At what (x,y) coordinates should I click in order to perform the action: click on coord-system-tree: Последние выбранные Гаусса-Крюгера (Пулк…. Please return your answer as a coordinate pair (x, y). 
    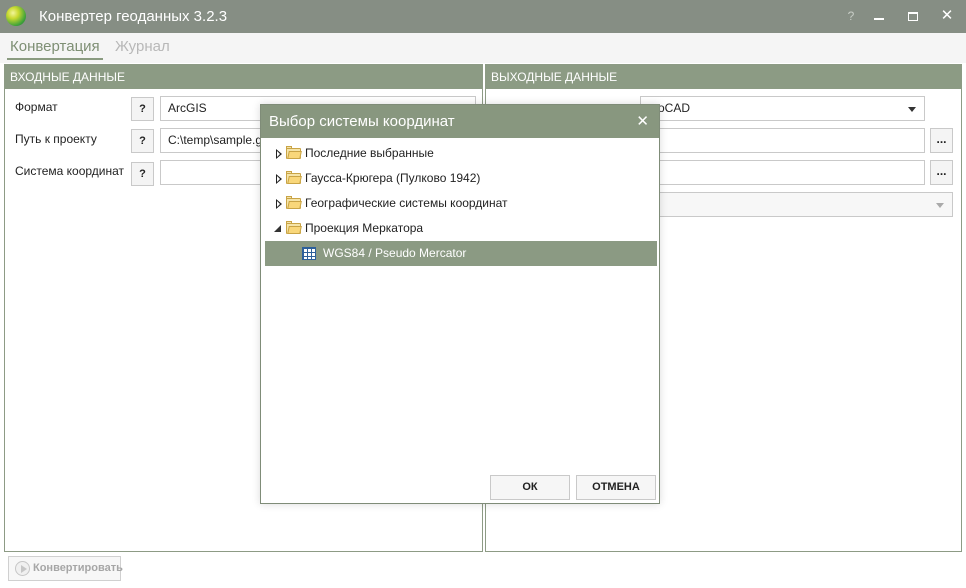
    Looking at the image, I should click on (461, 203).